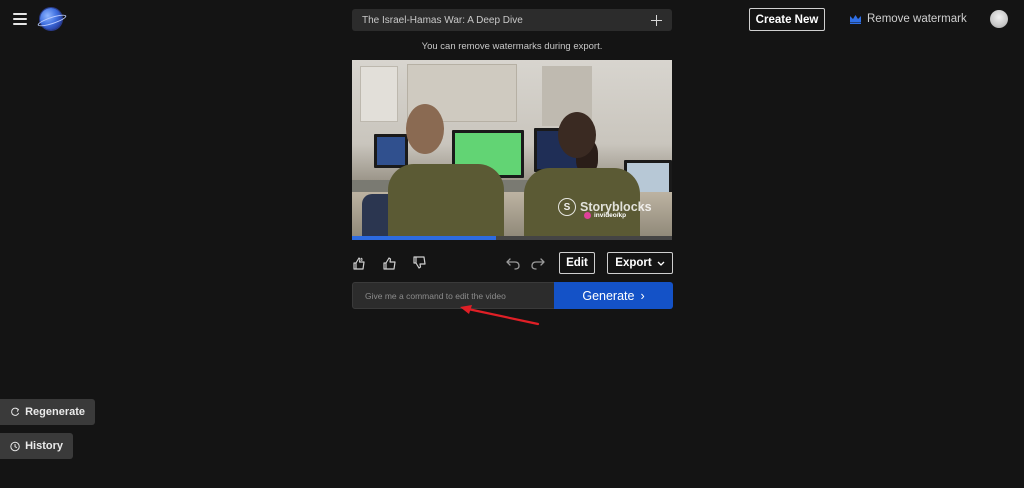 Image resolution: width=1024 pixels, height=488 pixels. What do you see at coordinates (656, 20) in the screenshot?
I see `plus-icon` at bounding box center [656, 20].